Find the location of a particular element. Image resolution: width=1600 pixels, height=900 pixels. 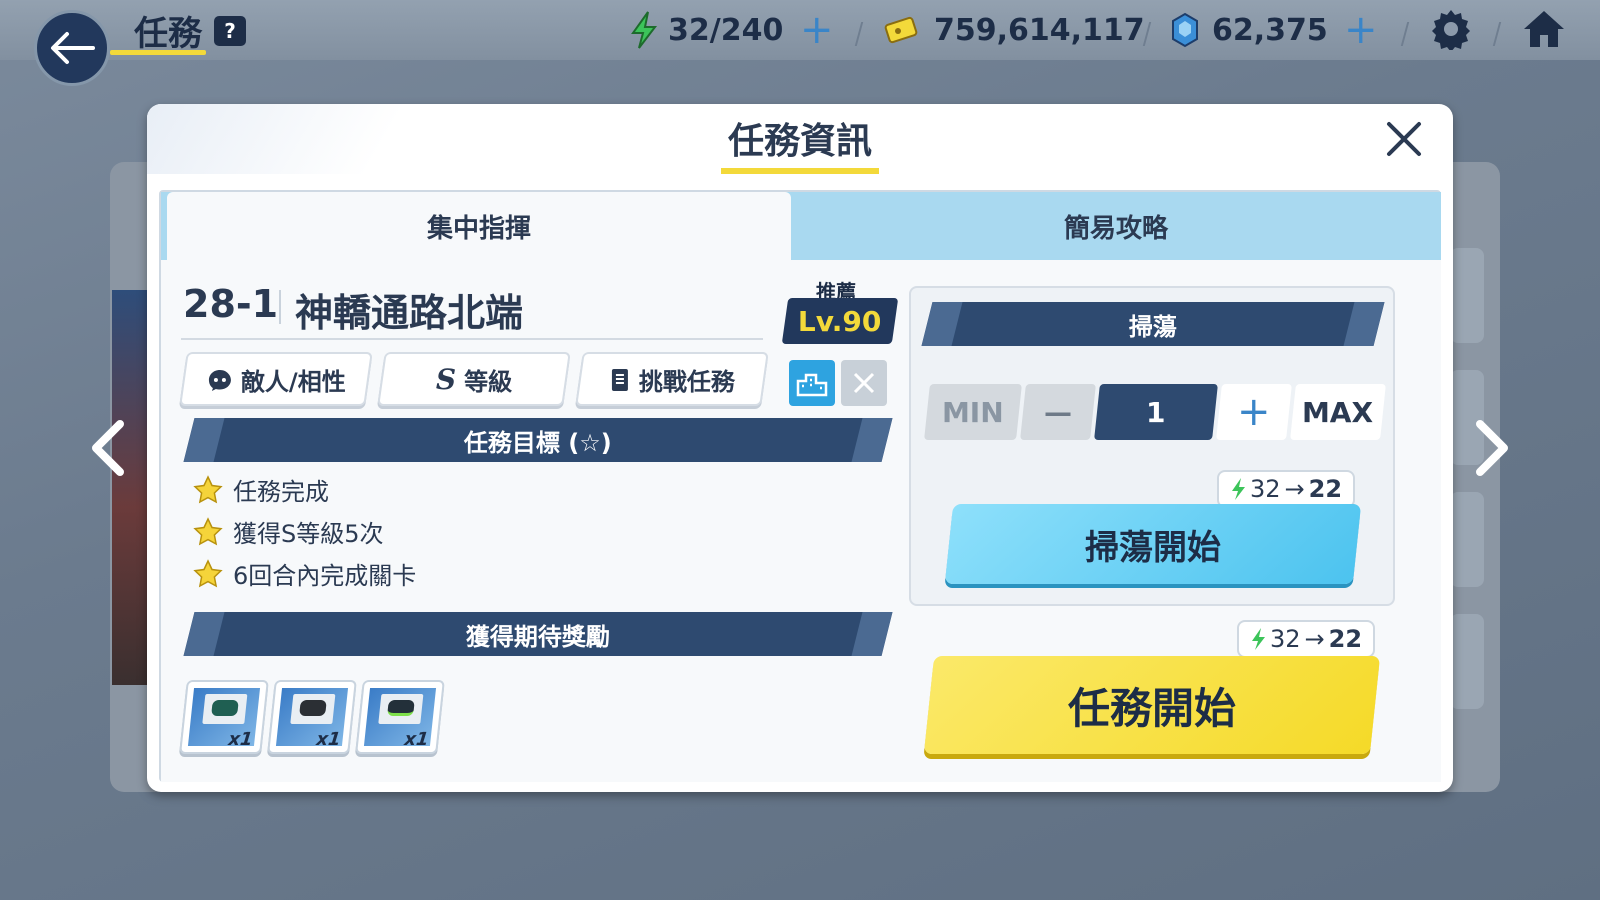

decrement-button: — is located at coordinates (1058, 412).